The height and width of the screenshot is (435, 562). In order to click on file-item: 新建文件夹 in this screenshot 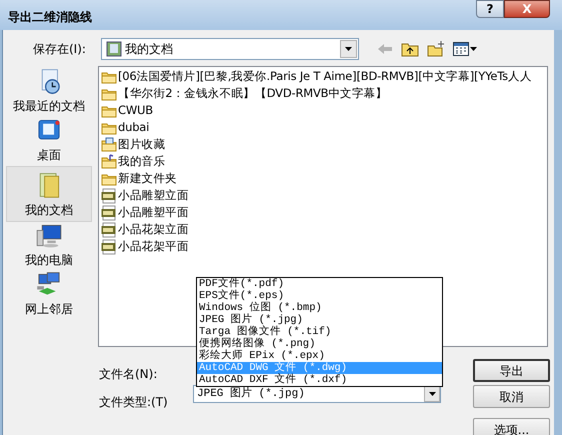, I will do `click(324, 178)`.